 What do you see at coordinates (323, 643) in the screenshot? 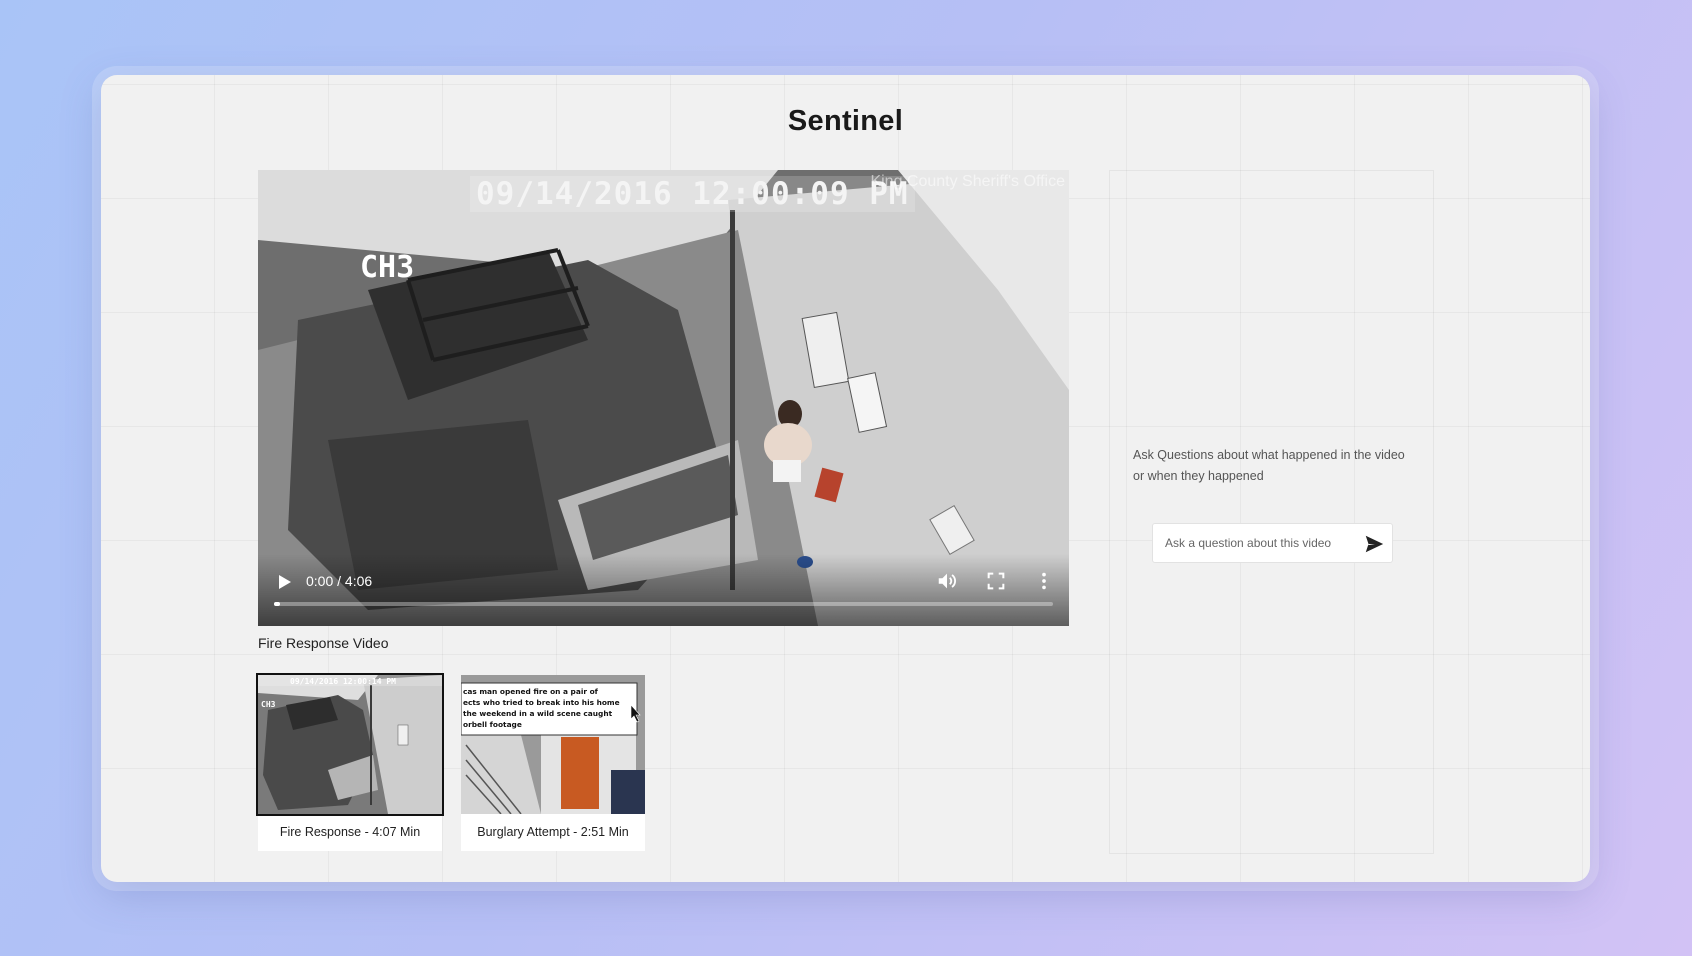
I see `video-title: Fire Response Video` at bounding box center [323, 643].